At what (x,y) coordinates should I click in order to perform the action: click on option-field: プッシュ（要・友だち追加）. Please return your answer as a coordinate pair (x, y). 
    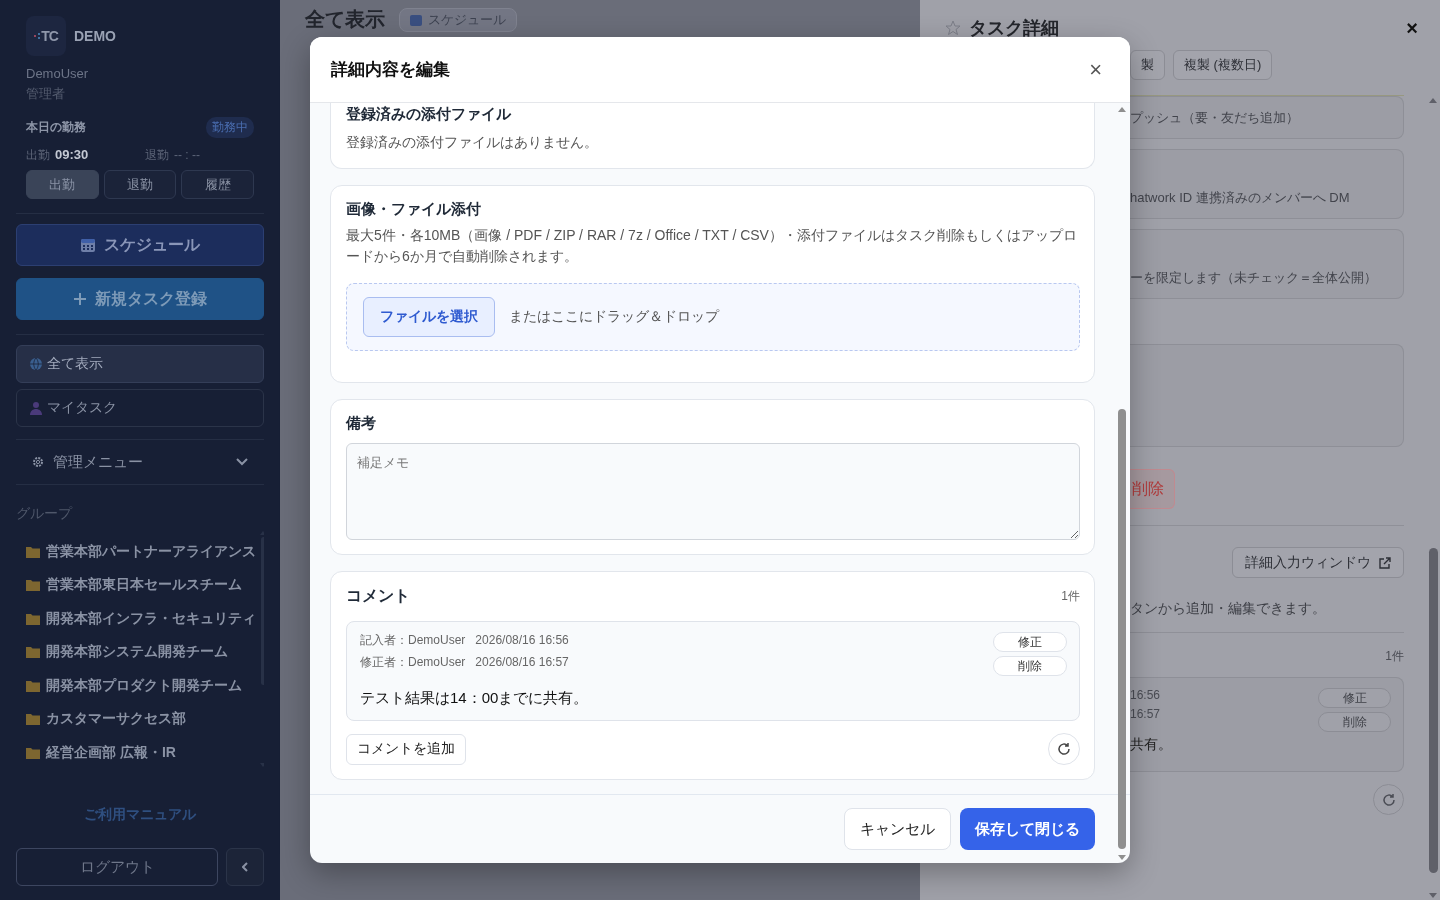
    Looking at the image, I should click on (1267, 117).